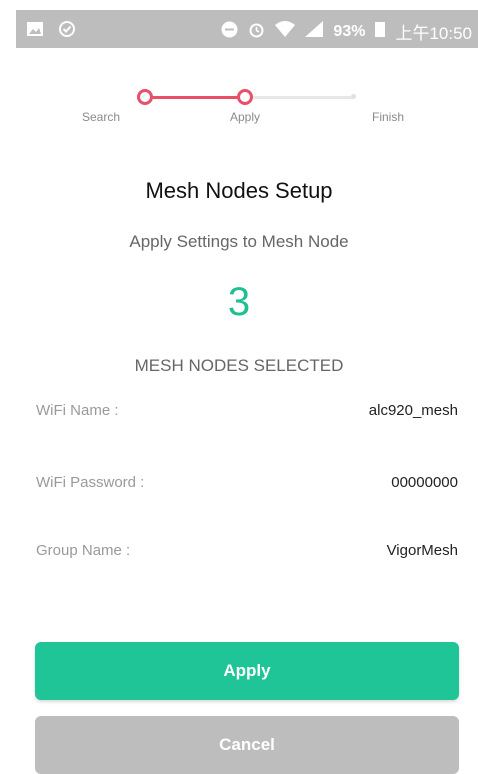  What do you see at coordinates (380, 31) in the screenshot?
I see `battery-icon` at bounding box center [380, 31].